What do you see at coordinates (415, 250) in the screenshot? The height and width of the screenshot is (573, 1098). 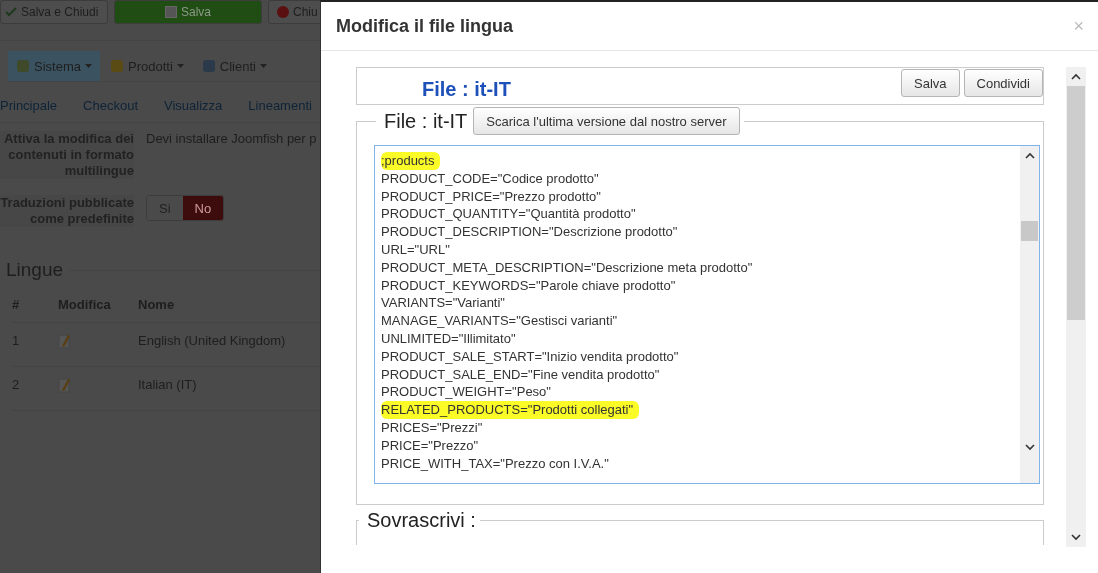 I see `code-line: URL="URL"` at bounding box center [415, 250].